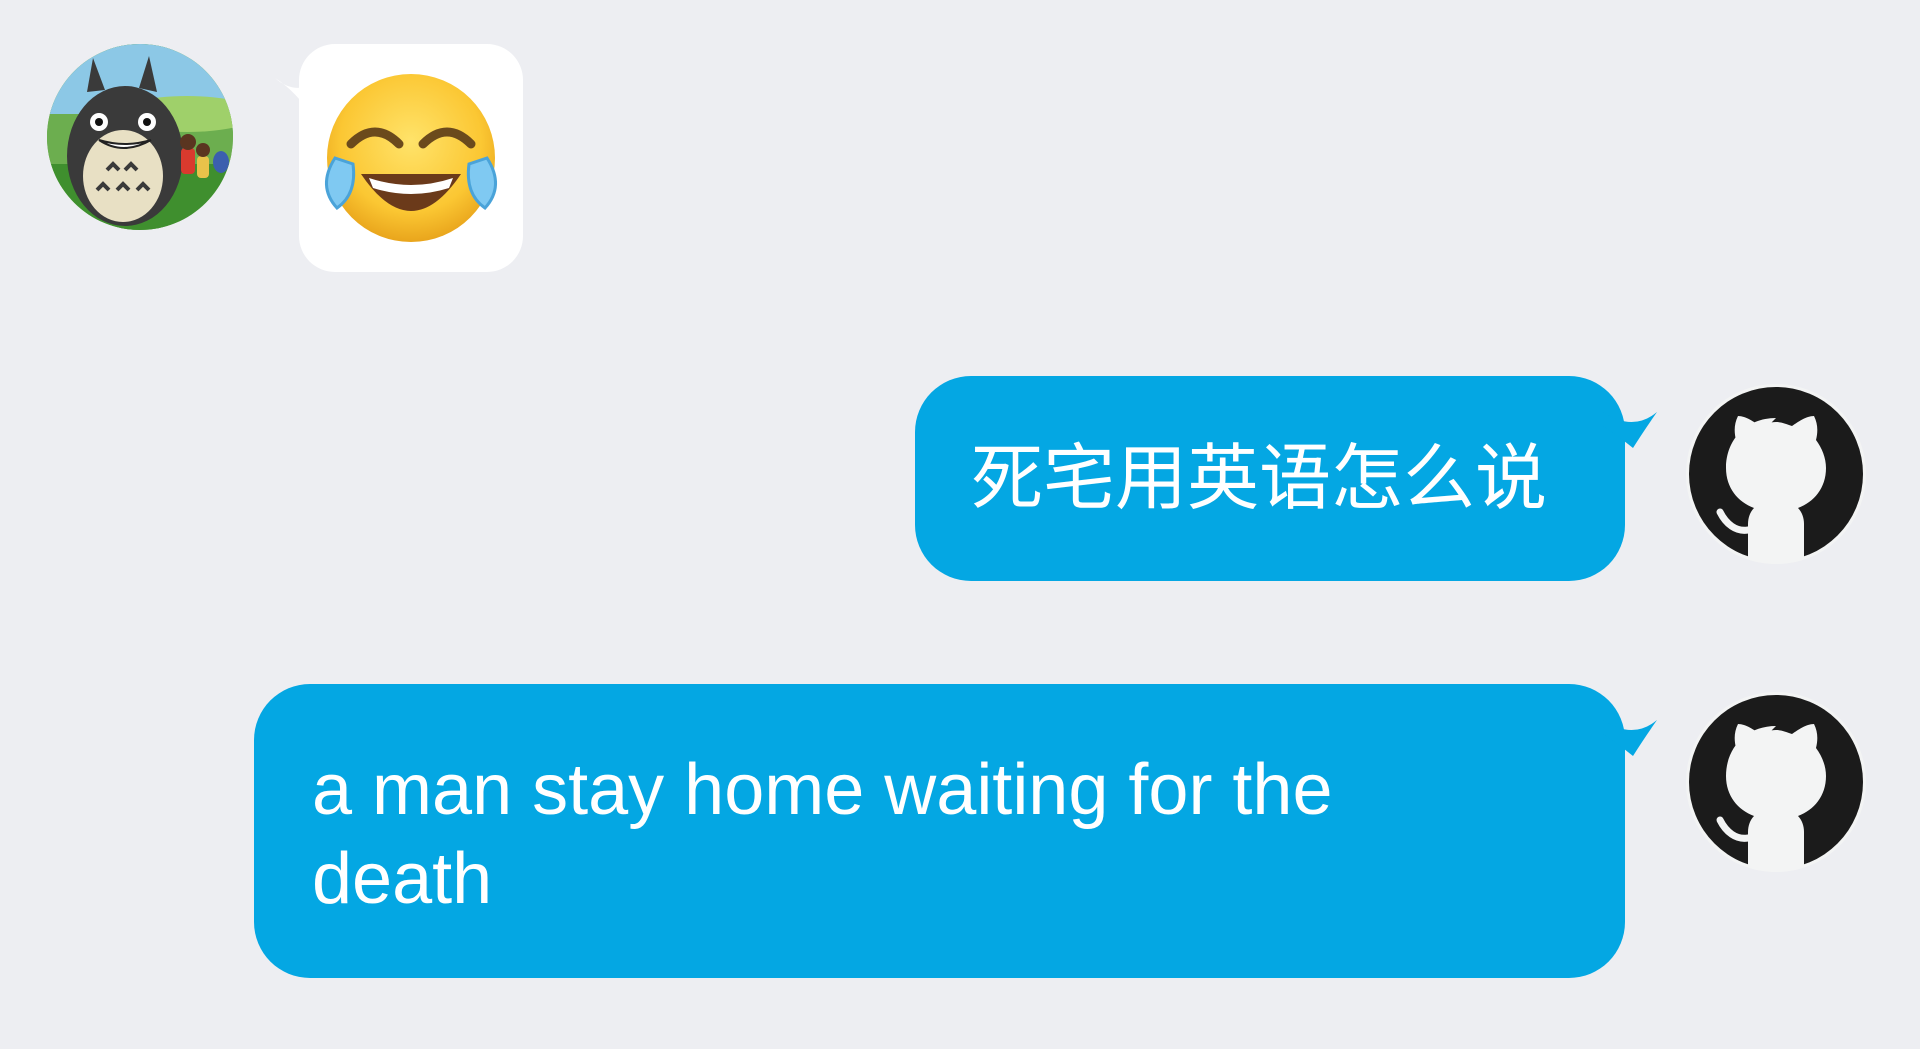  Describe the element at coordinates (411, 158) in the screenshot. I see `laughing-crying-emoji-icon` at that location.